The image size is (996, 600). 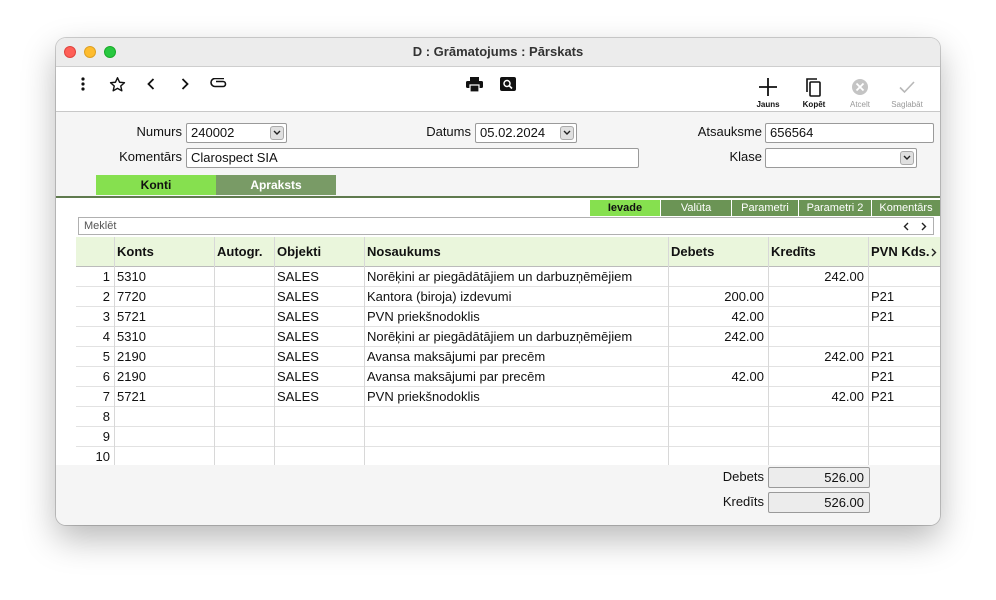 I want to click on nosaukums-cell: Kantora (biroja) izdevumi, so click(x=516, y=297).